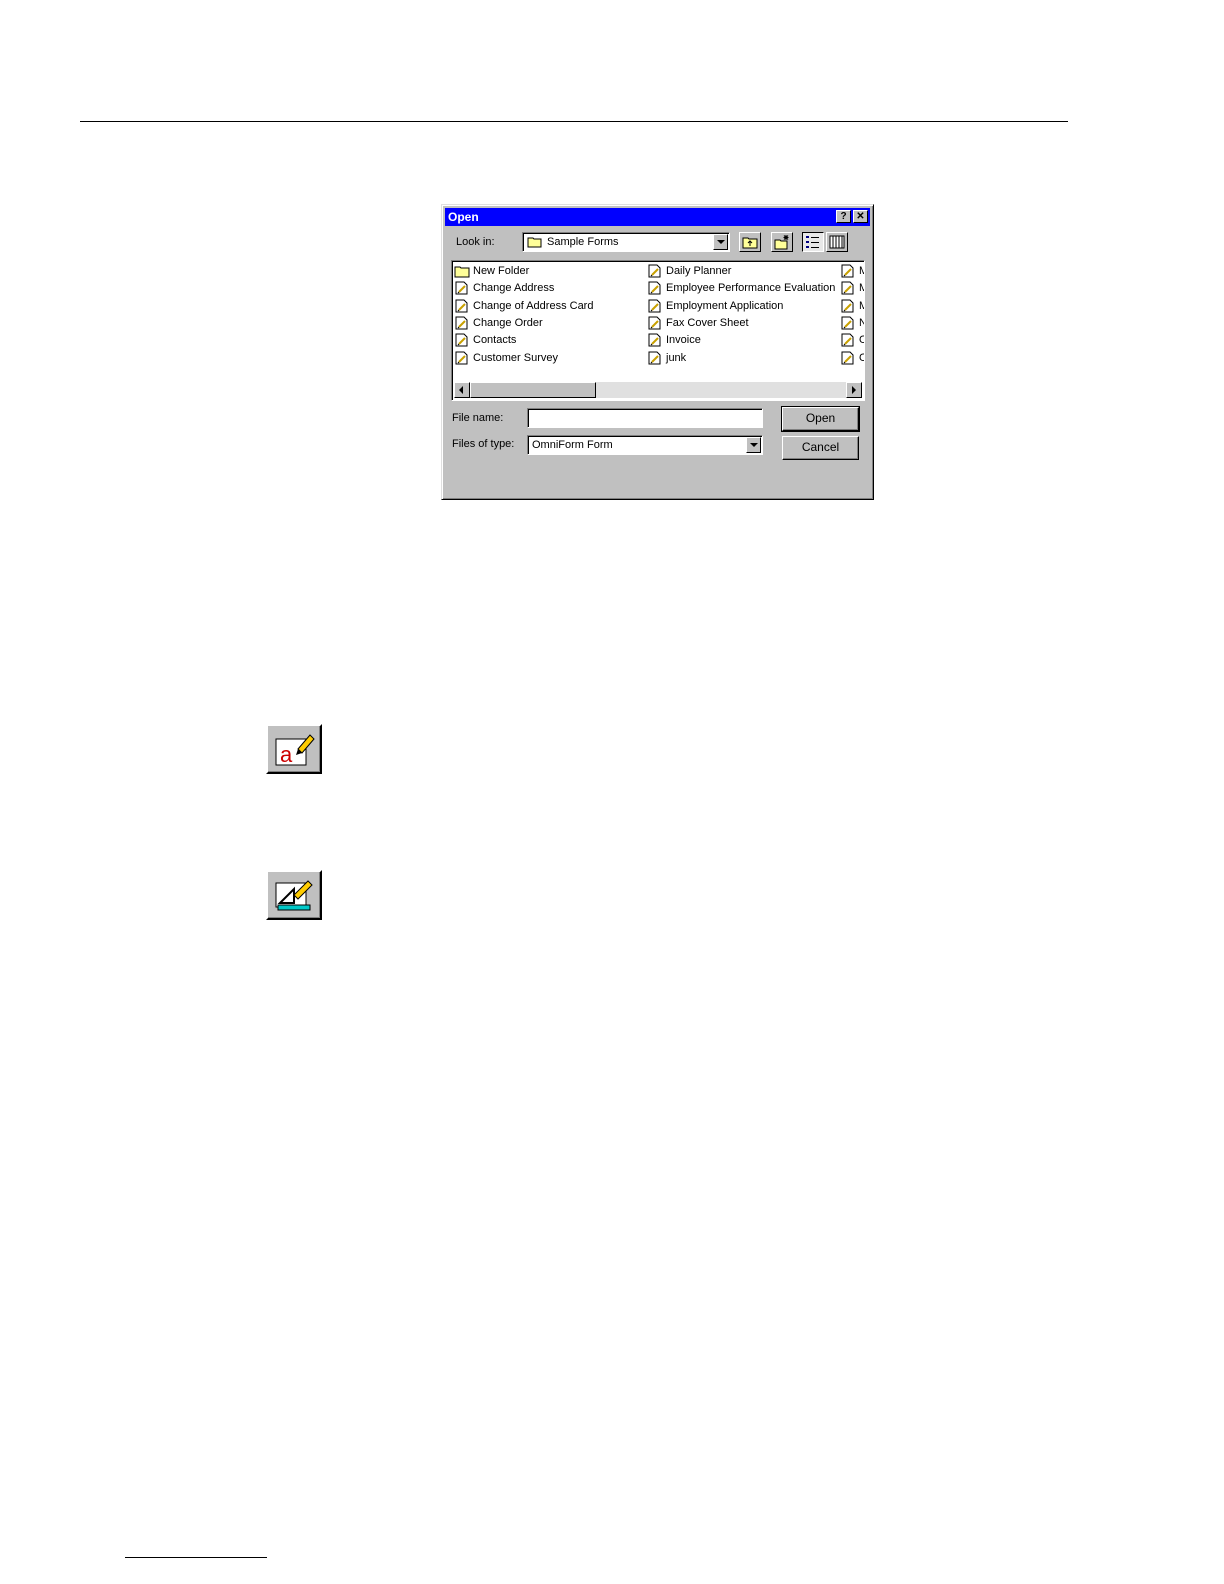 This screenshot has height=1584, width=1224. I want to click on file-name: Contacts, so click(495, 340).